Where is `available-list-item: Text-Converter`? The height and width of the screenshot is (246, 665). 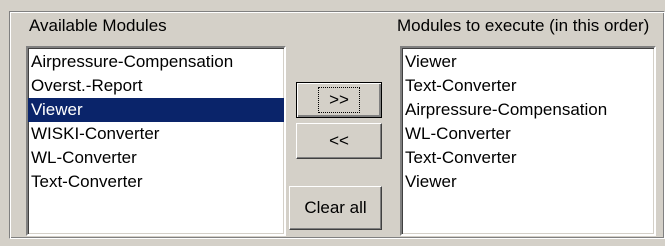
available-list-item: Text-Converter is located at coordinates (156, 182).